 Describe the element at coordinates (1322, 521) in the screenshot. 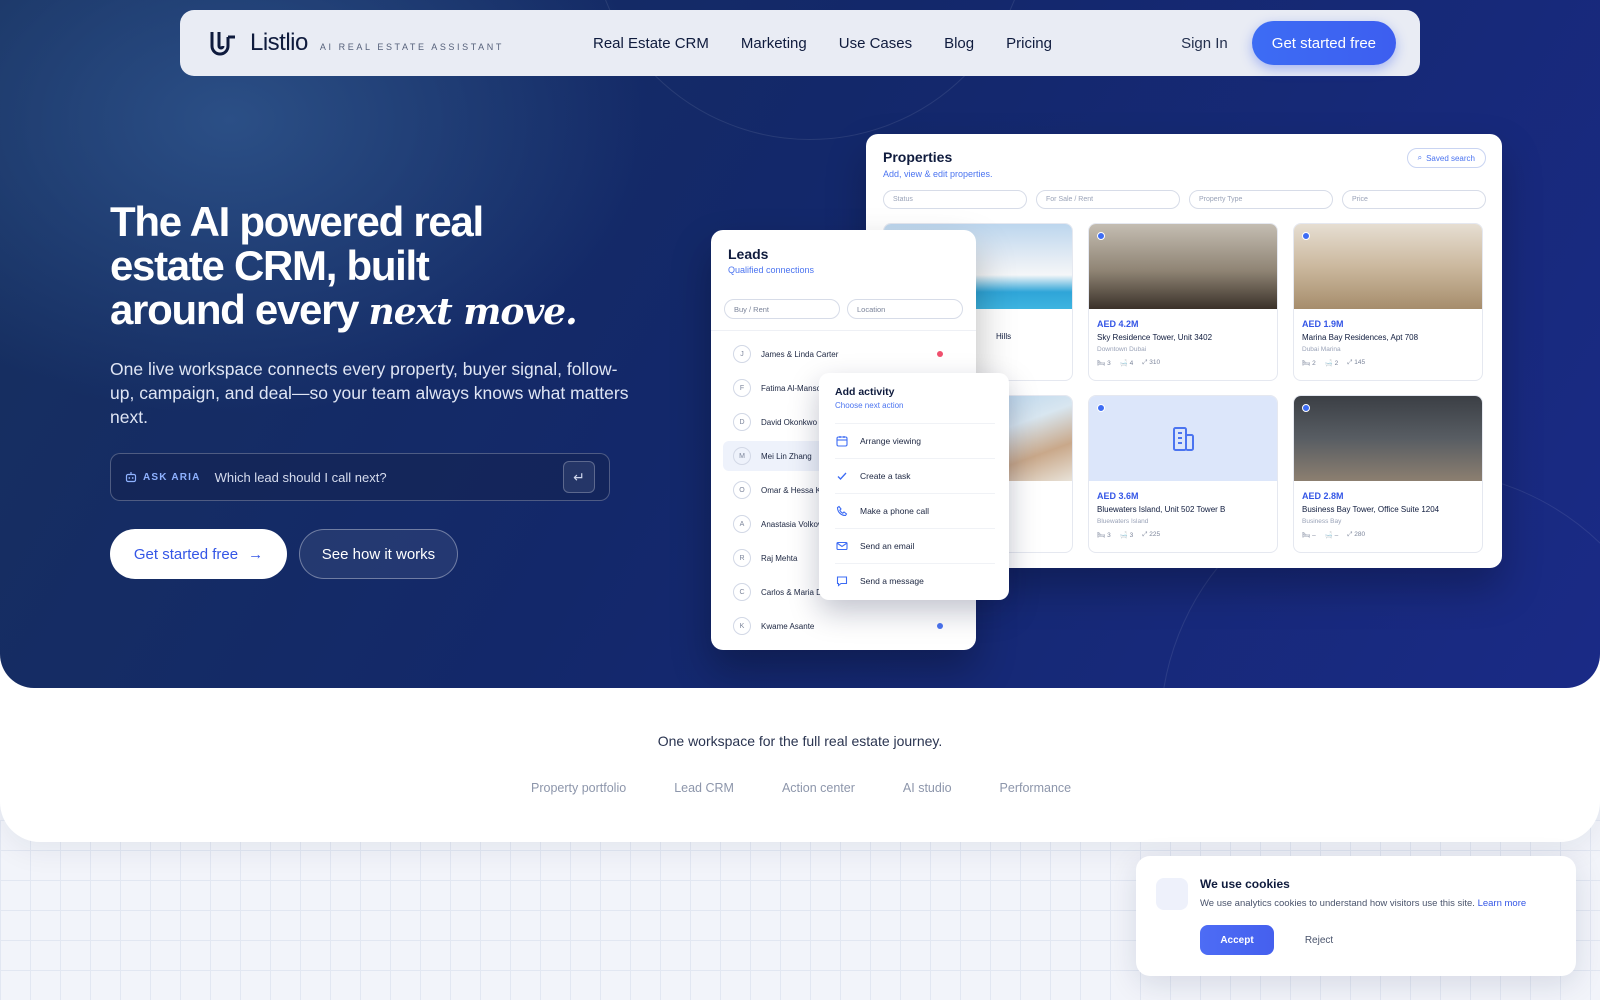

I see `property-location: Business Bay` at that location.